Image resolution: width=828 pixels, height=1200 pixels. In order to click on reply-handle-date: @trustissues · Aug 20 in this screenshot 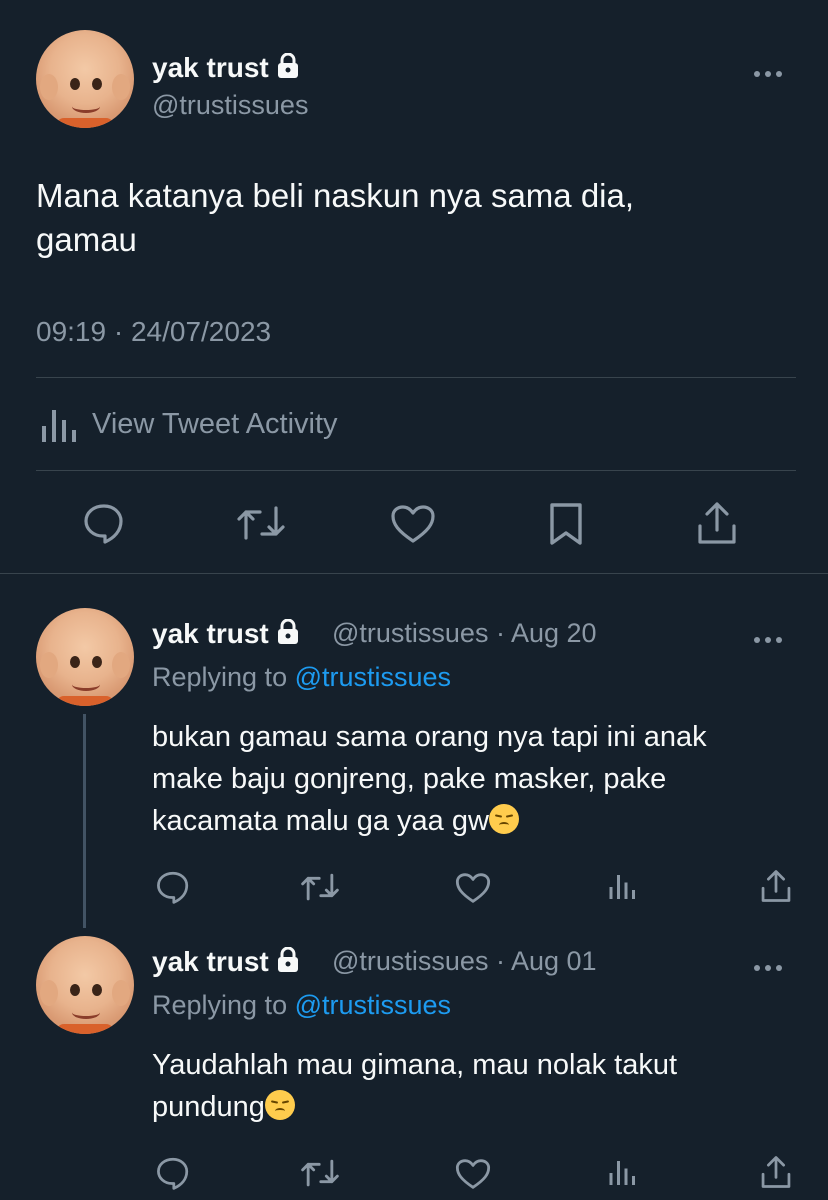, I will do `click(464, 633)`.